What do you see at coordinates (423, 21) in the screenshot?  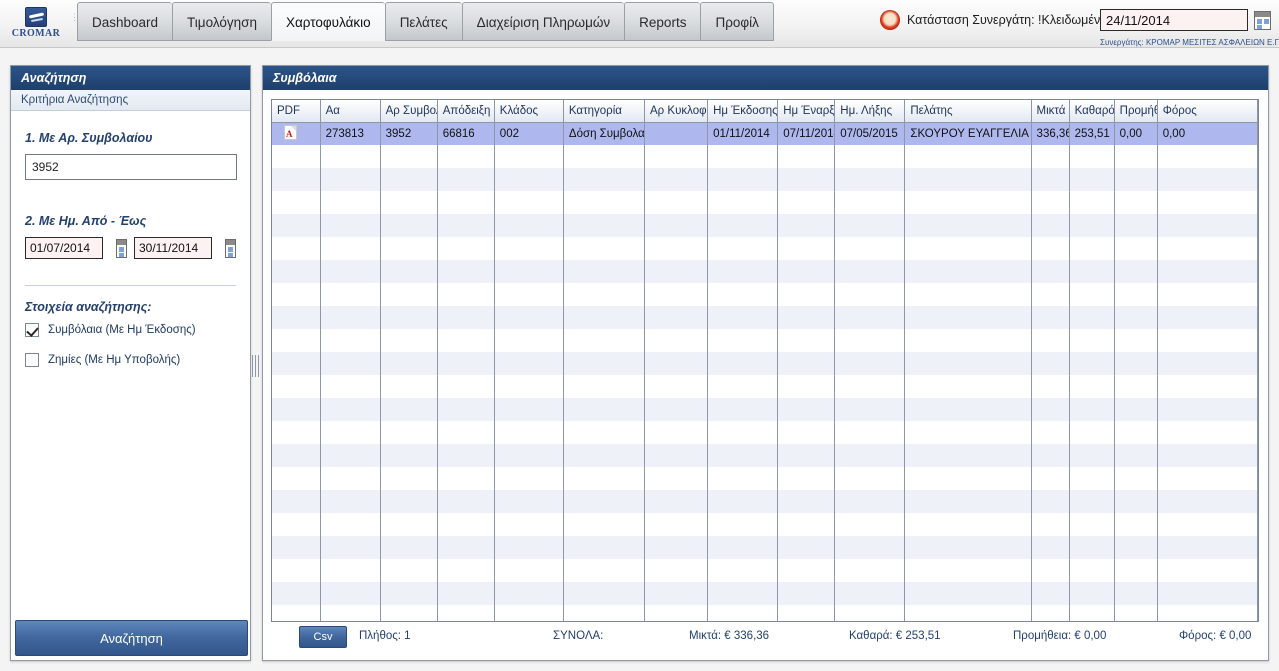 I see `nav-tab-4: Πελάτες` at bounding box center [423, 21].